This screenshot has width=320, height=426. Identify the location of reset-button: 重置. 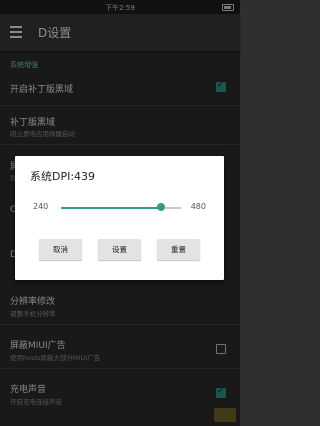
(178, 249).